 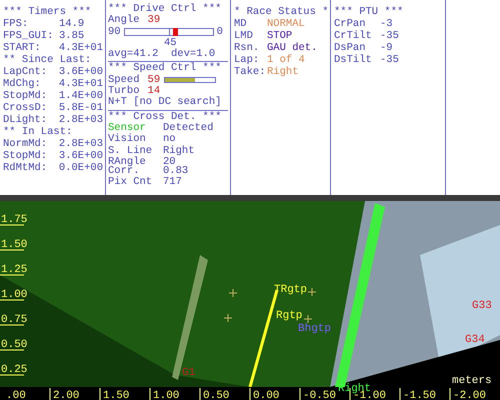 What do you see at coordinates (124, 21) in the screenshot?
I see `angle-label: Angle` at bounding box center [124, 21].